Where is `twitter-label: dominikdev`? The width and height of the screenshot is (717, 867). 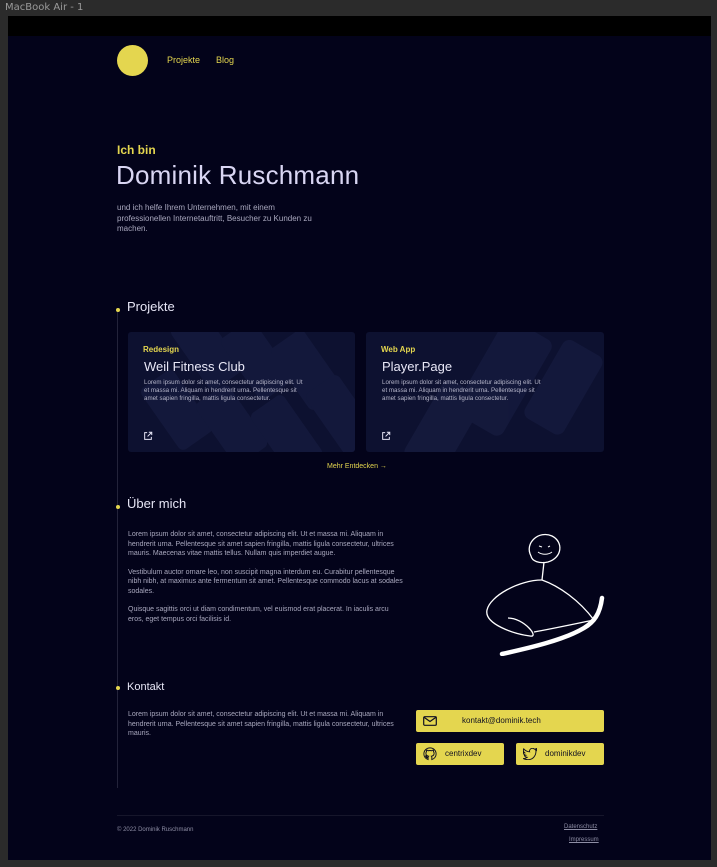
twitter-label: dominikdev is located at coordinates (565, 753).